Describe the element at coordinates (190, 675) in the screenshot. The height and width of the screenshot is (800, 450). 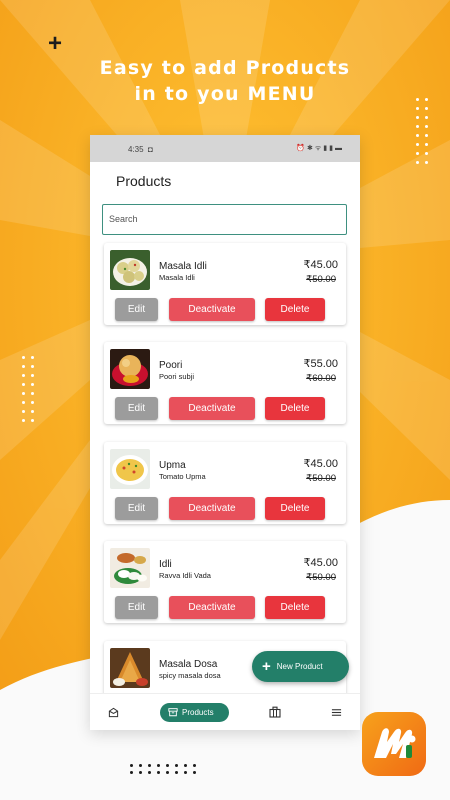
I see `product-description: spicy masala dosa` at that location.